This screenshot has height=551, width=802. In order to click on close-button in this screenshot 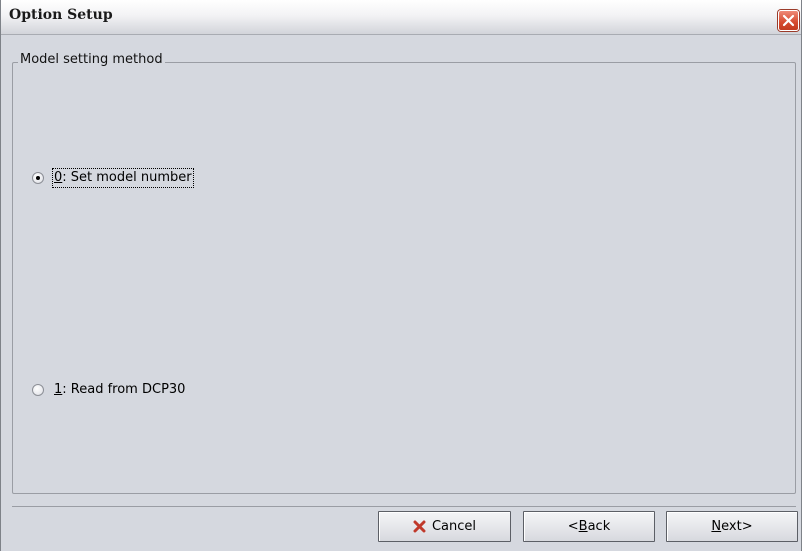, I will do `click(788, 20)`.